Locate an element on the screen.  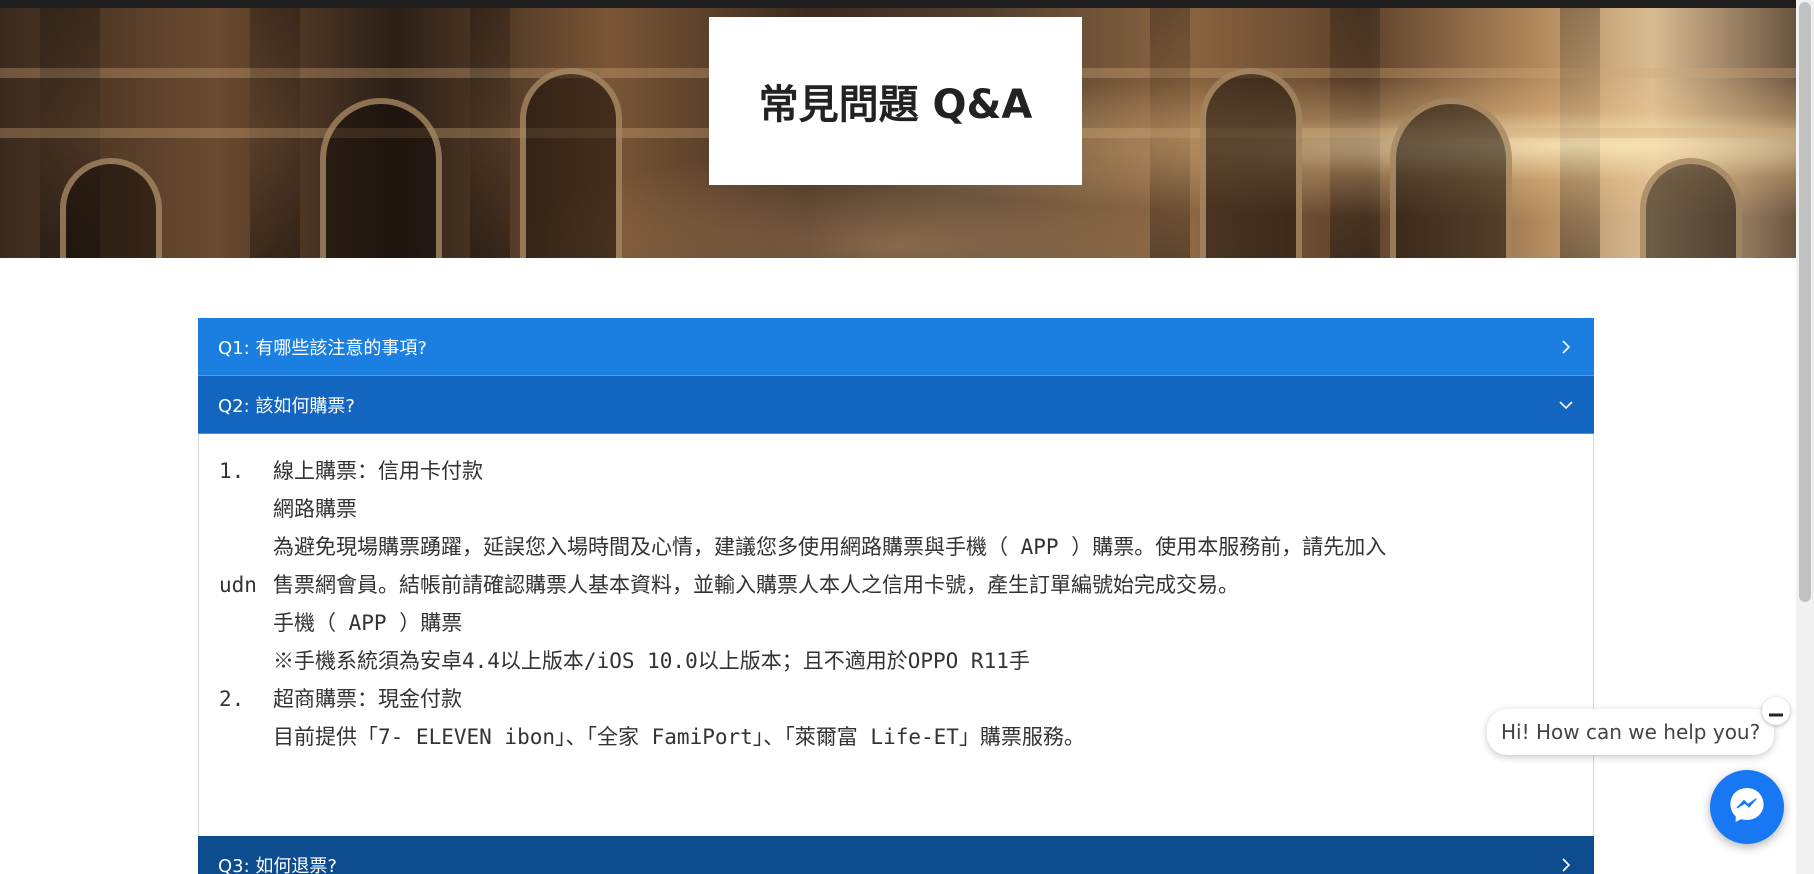
page-scrollbar is located at coordinates (1805, 437).